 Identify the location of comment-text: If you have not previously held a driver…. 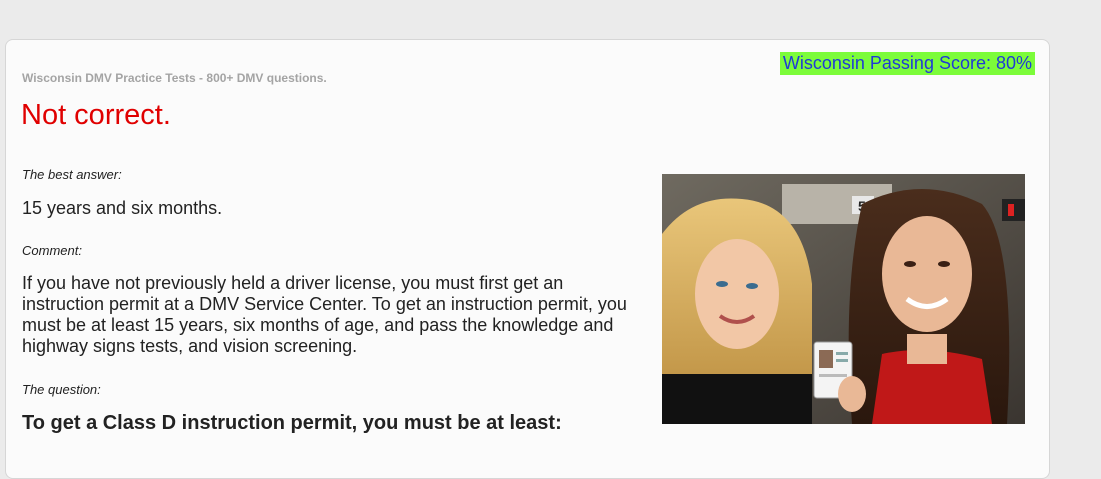
(324, 314).